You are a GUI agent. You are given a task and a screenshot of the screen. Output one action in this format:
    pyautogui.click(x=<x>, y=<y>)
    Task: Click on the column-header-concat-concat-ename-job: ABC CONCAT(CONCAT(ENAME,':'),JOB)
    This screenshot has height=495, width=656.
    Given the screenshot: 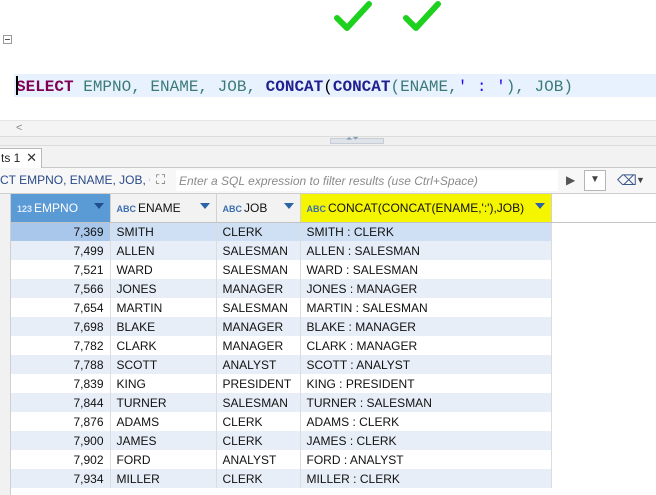 What is the action you would take?
    pyautogui.click(x=426, y=208)
    